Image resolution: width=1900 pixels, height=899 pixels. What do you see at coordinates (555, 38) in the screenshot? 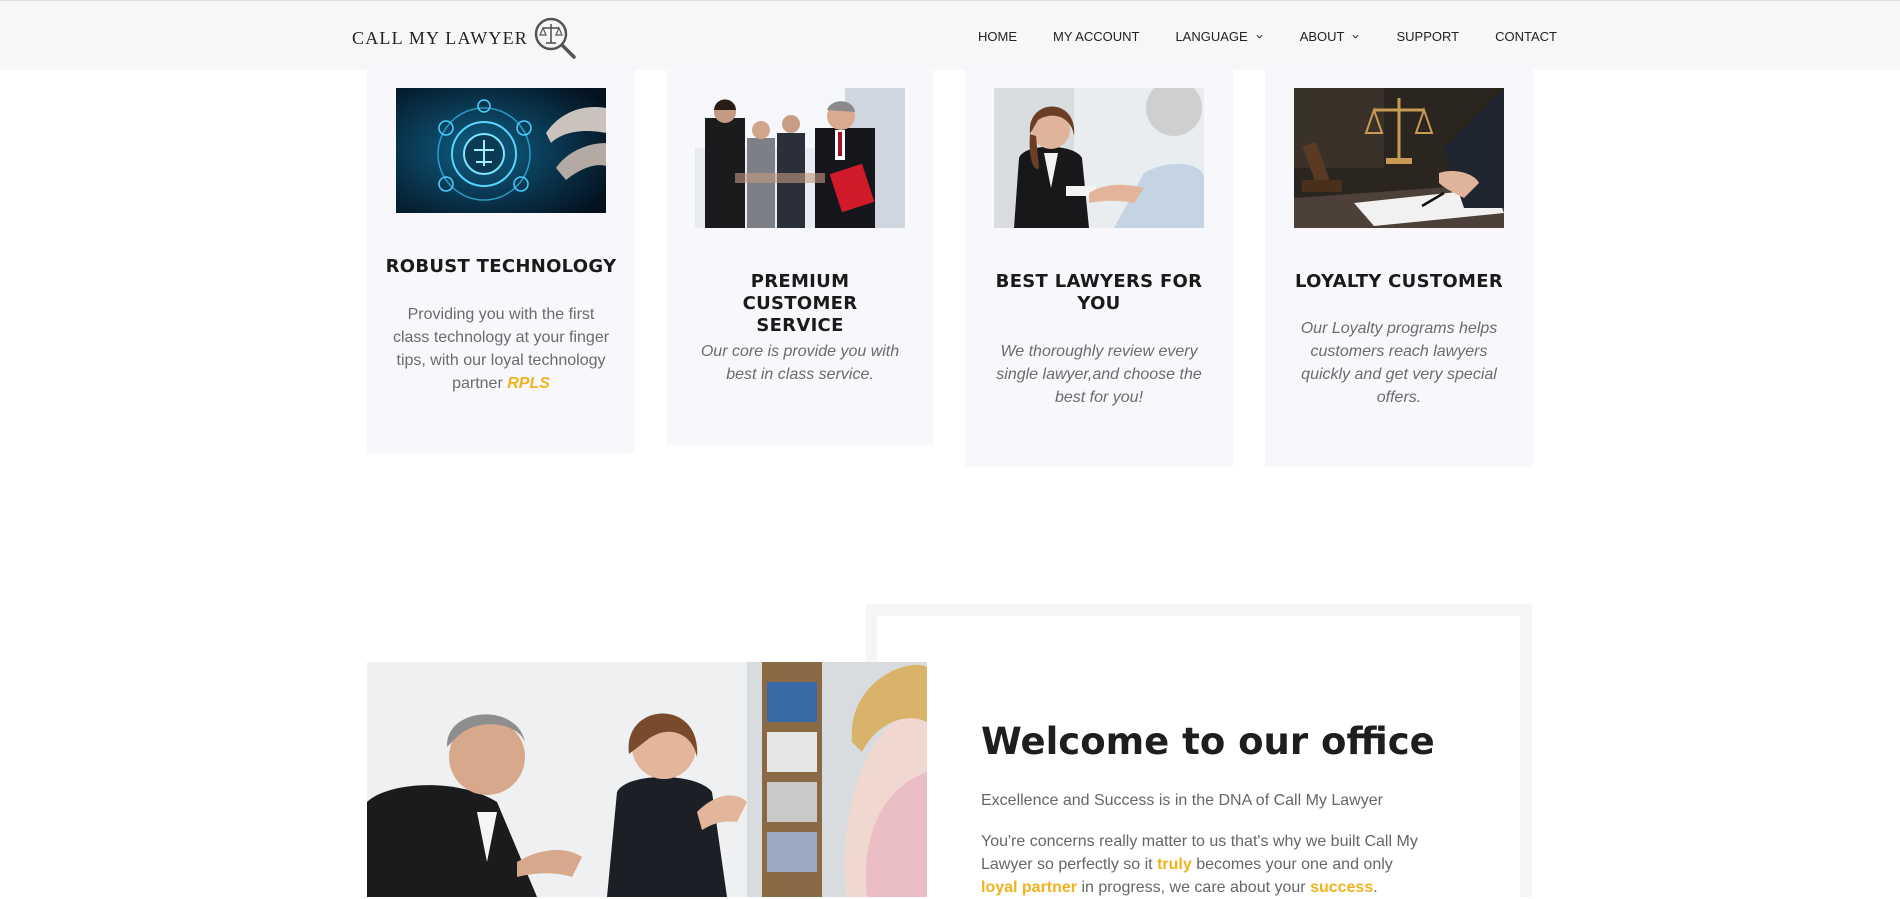
I see `scales-magnifier-icon` at bounding box center [555, 38].